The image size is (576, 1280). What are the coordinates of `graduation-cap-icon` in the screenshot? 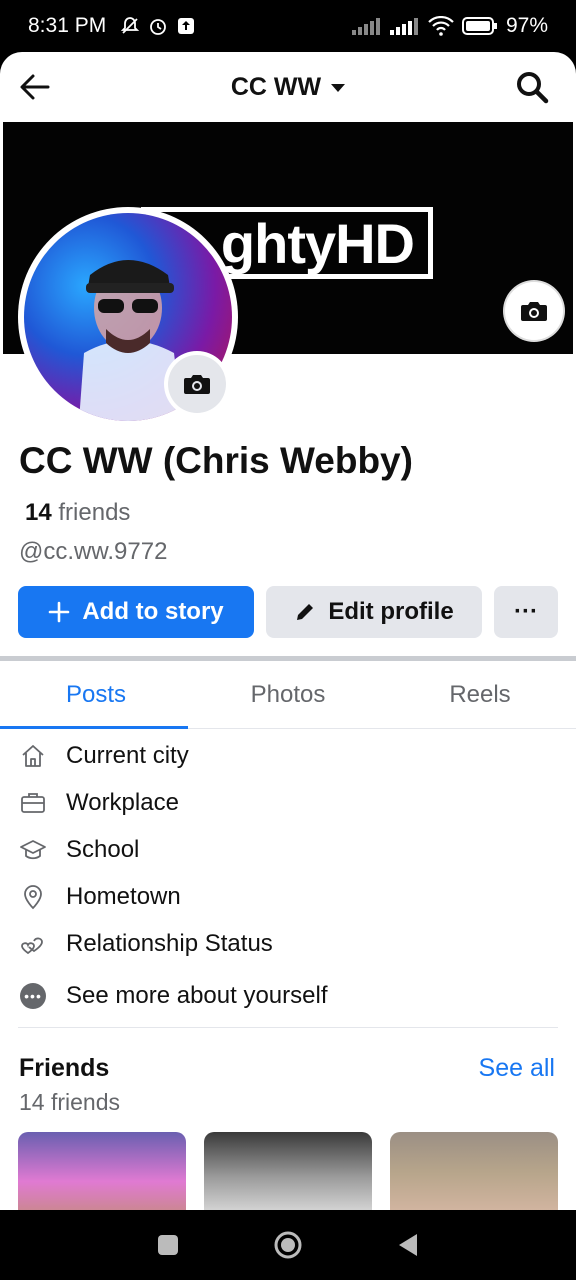 It's located at (33, 850).